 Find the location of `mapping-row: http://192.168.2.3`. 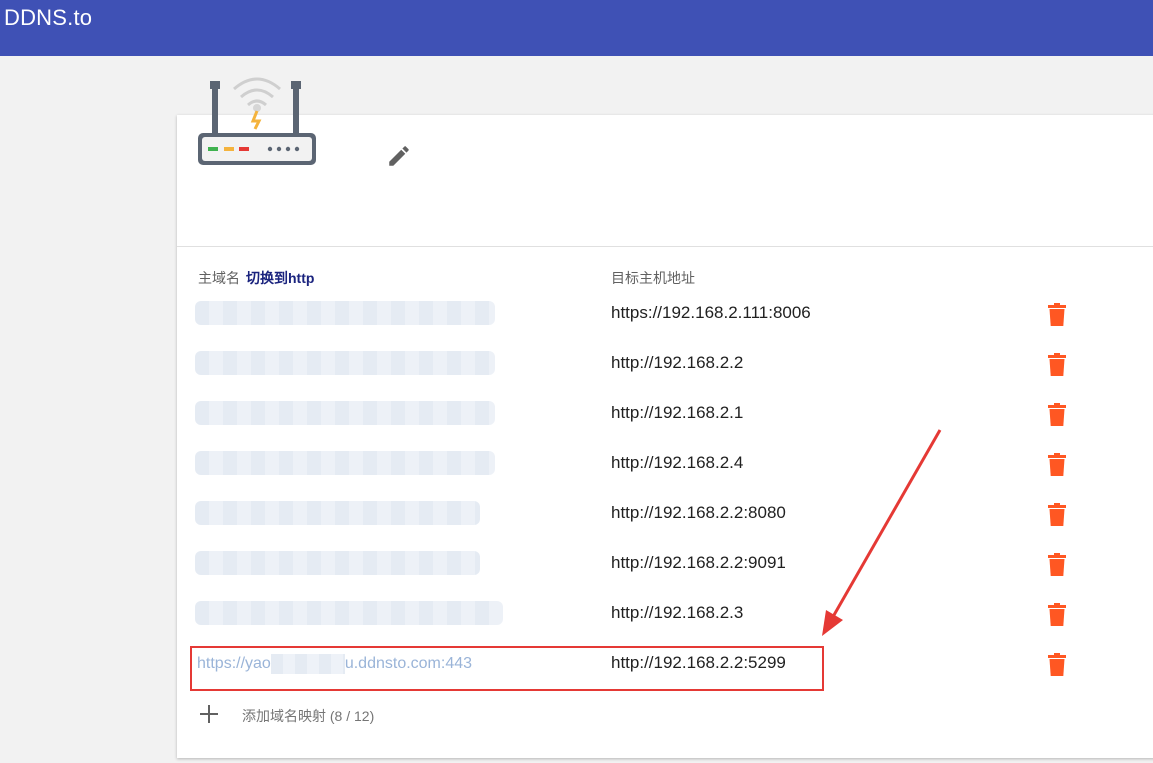

mapping-row: http://192.168.2.3 is located at coordinates (665, 614).